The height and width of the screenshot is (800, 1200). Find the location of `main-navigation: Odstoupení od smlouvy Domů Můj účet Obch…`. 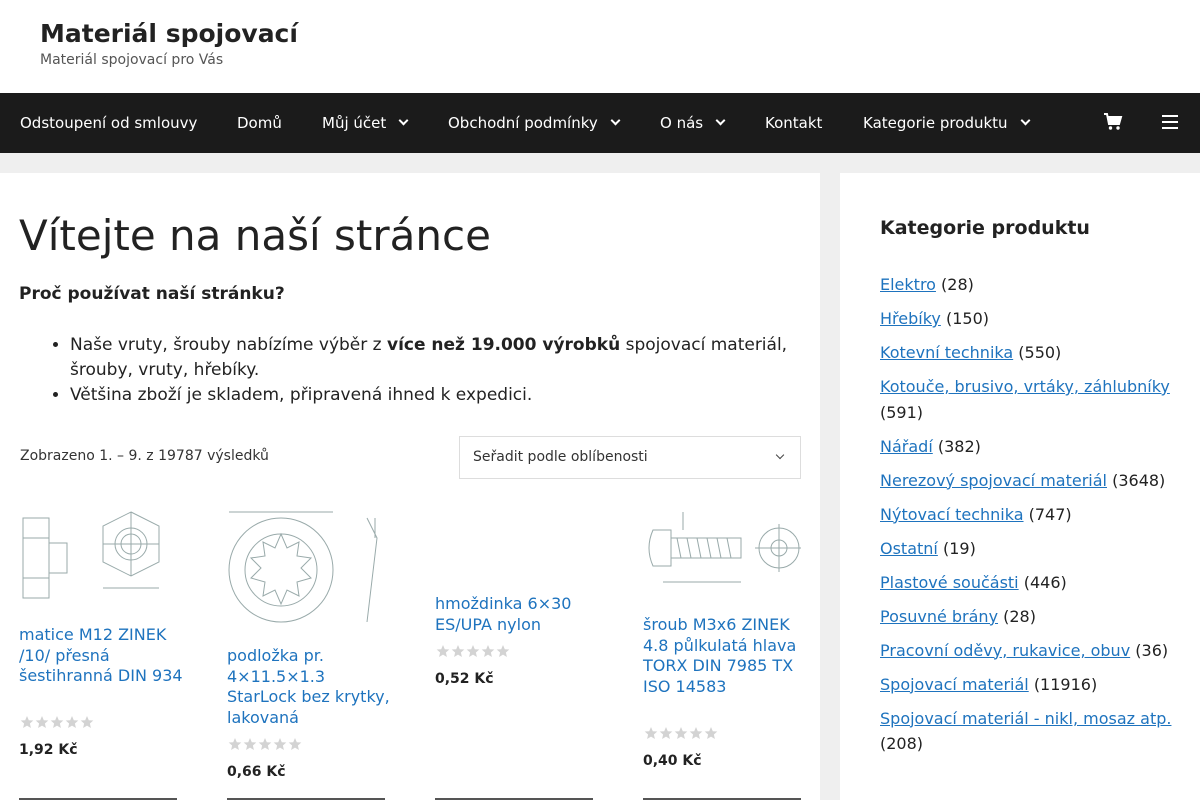

main-navigation: Odstoupení od smlouvy Domů Můj účet Obch… is located at coordinates (600, 123).